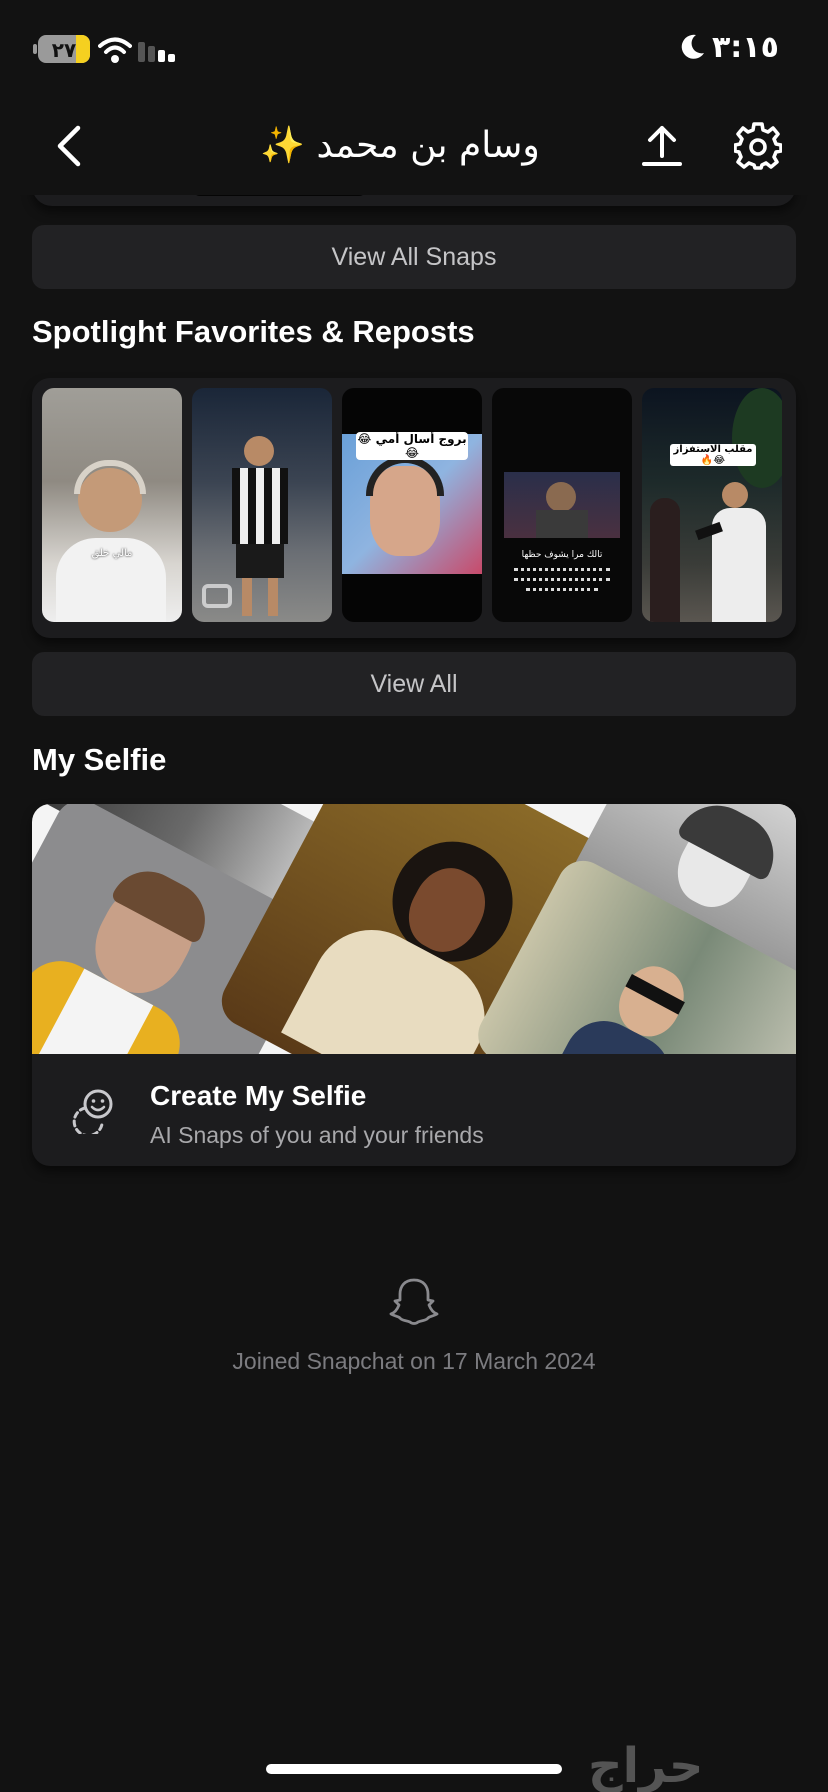 Image resolution: width=828 pixels, height=1792 pixels. I want to click on upload-icon, so click(662, 146).